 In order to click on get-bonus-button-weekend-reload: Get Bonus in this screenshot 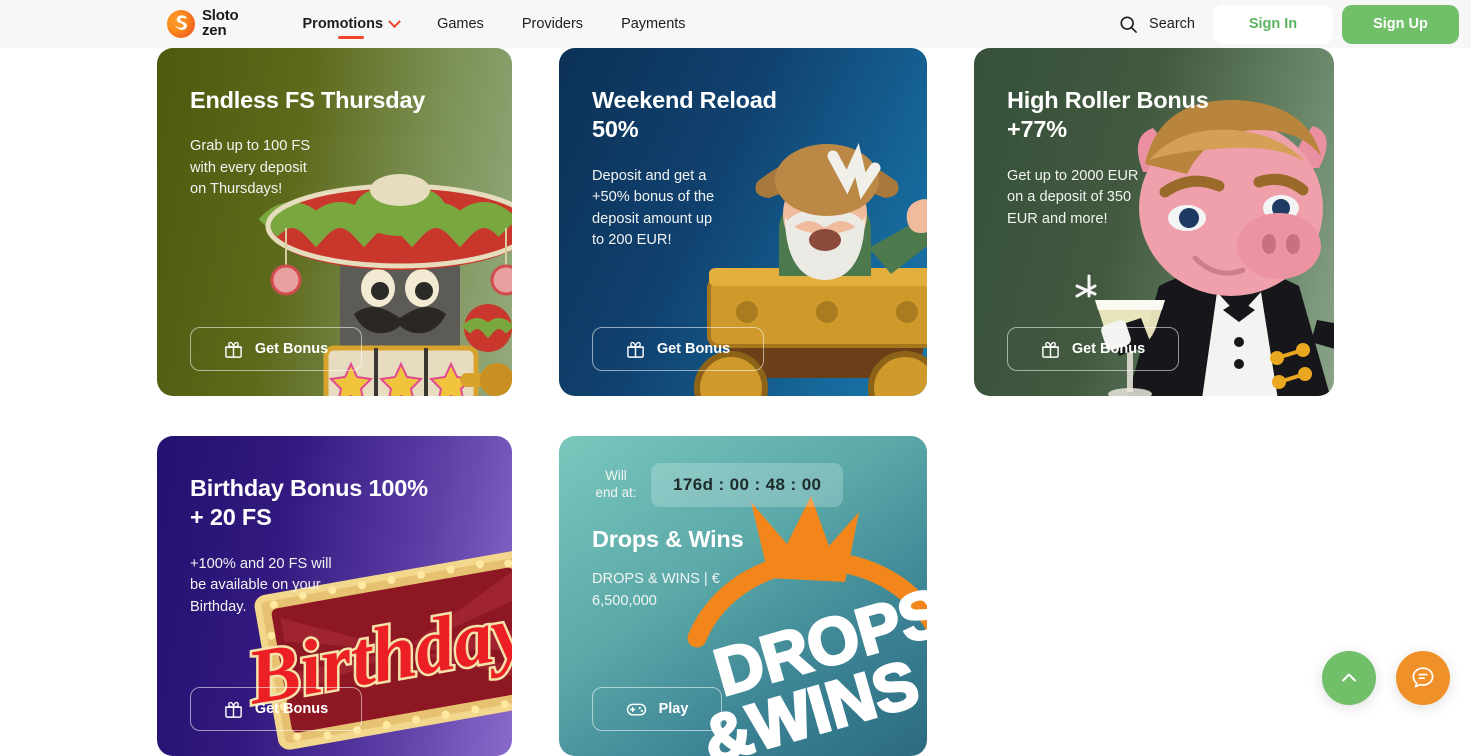, I will do `click(678, 349)`.